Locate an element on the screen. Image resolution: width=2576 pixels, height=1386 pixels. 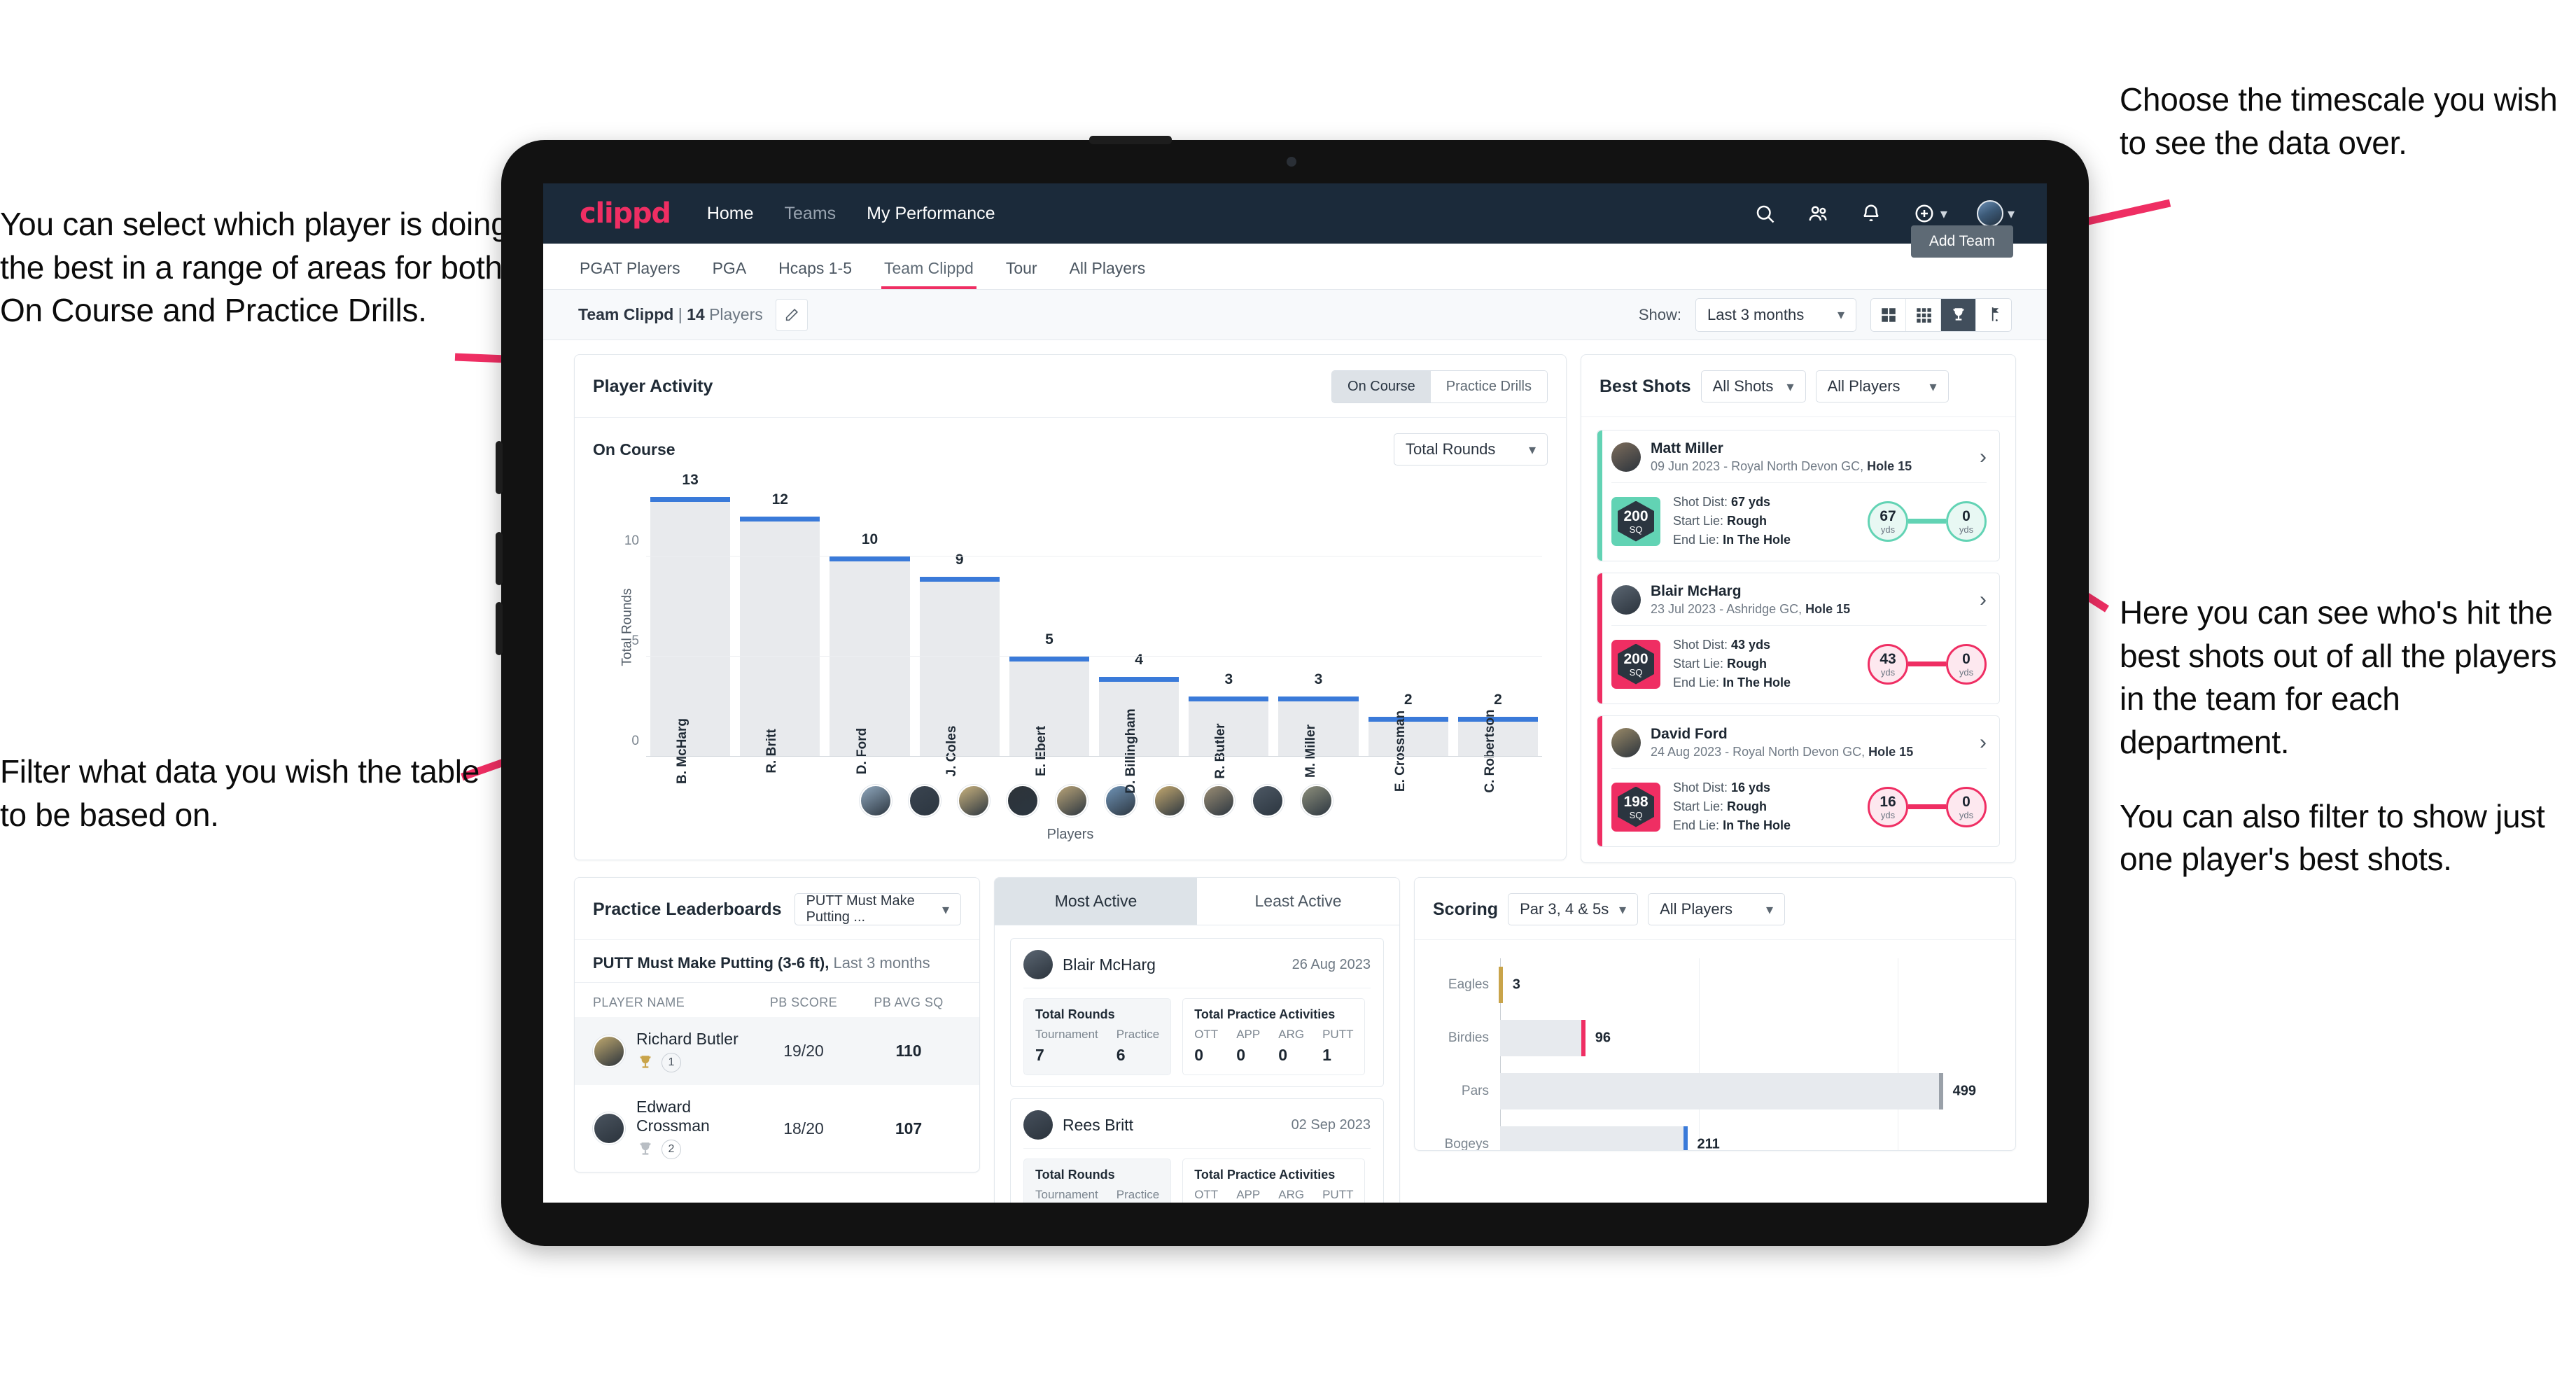
table-row: Edward Crossman 2 18/20 107 is located at coordinates (777, 1128).